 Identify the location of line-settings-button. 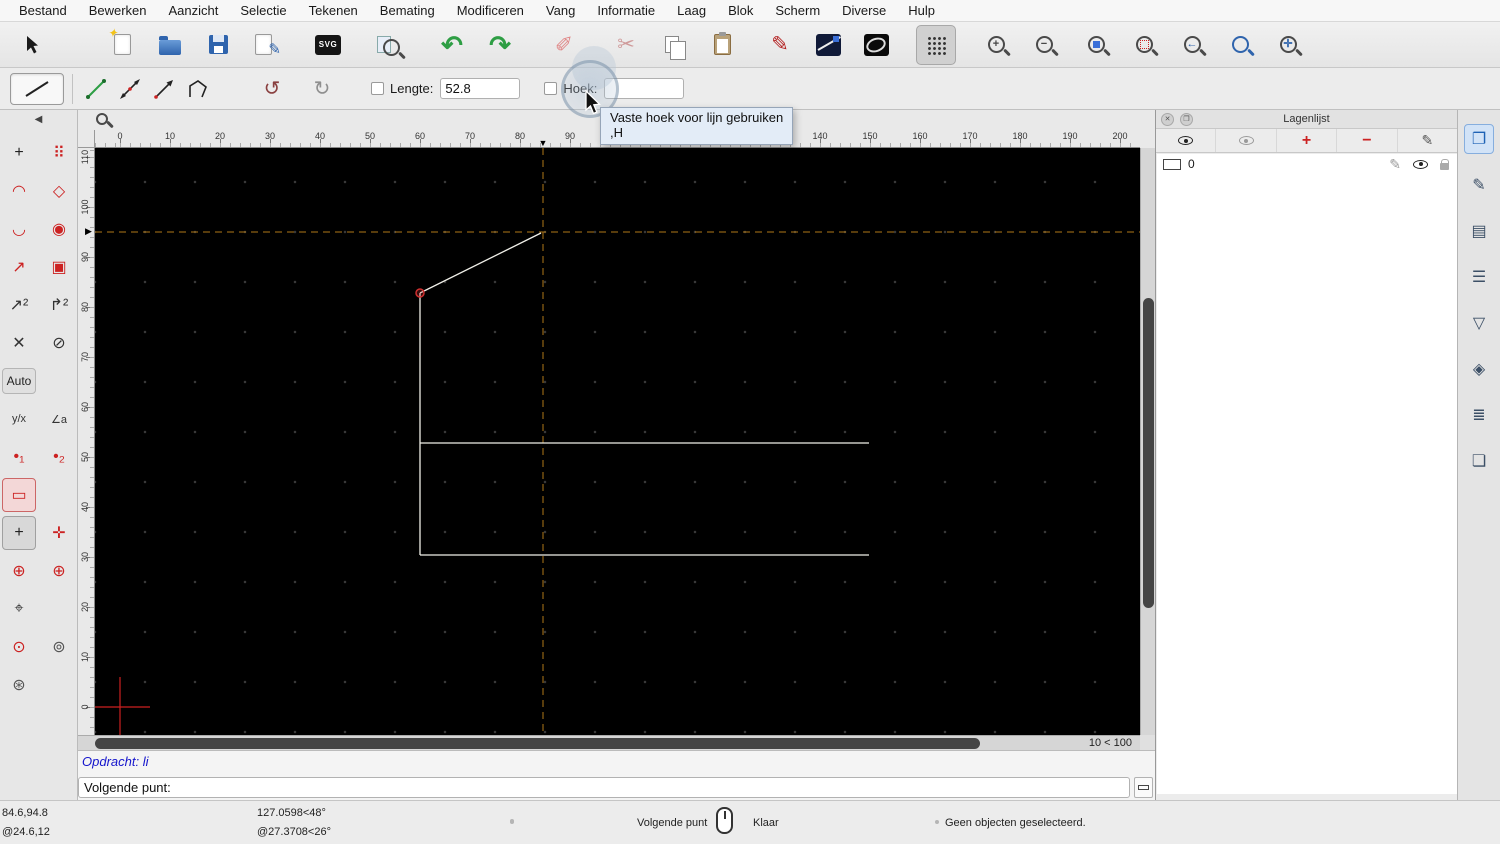
(828, 45).